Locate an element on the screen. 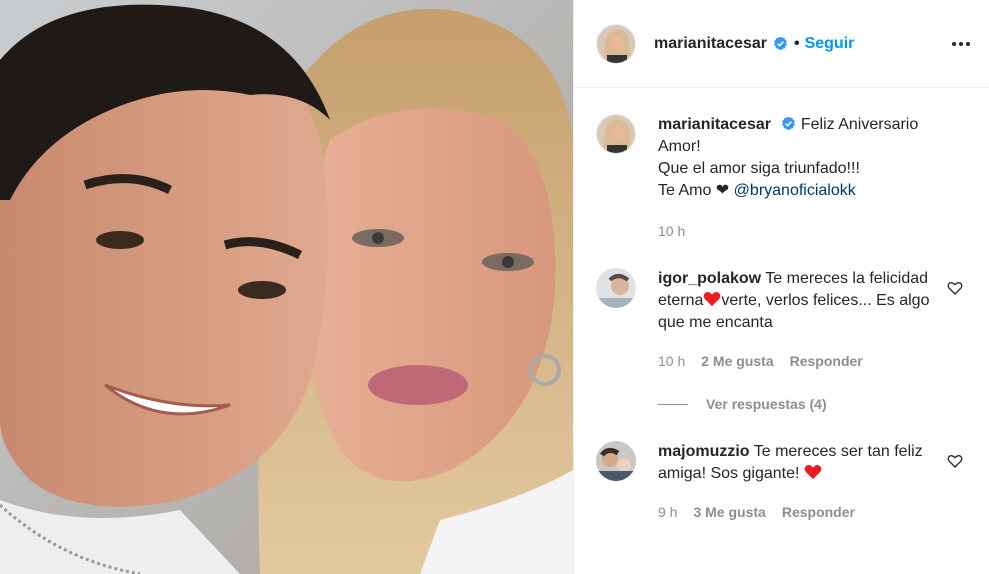 The height and width of the screenshot is (574, 989). author-avatar is located at coordinates (616, 43).